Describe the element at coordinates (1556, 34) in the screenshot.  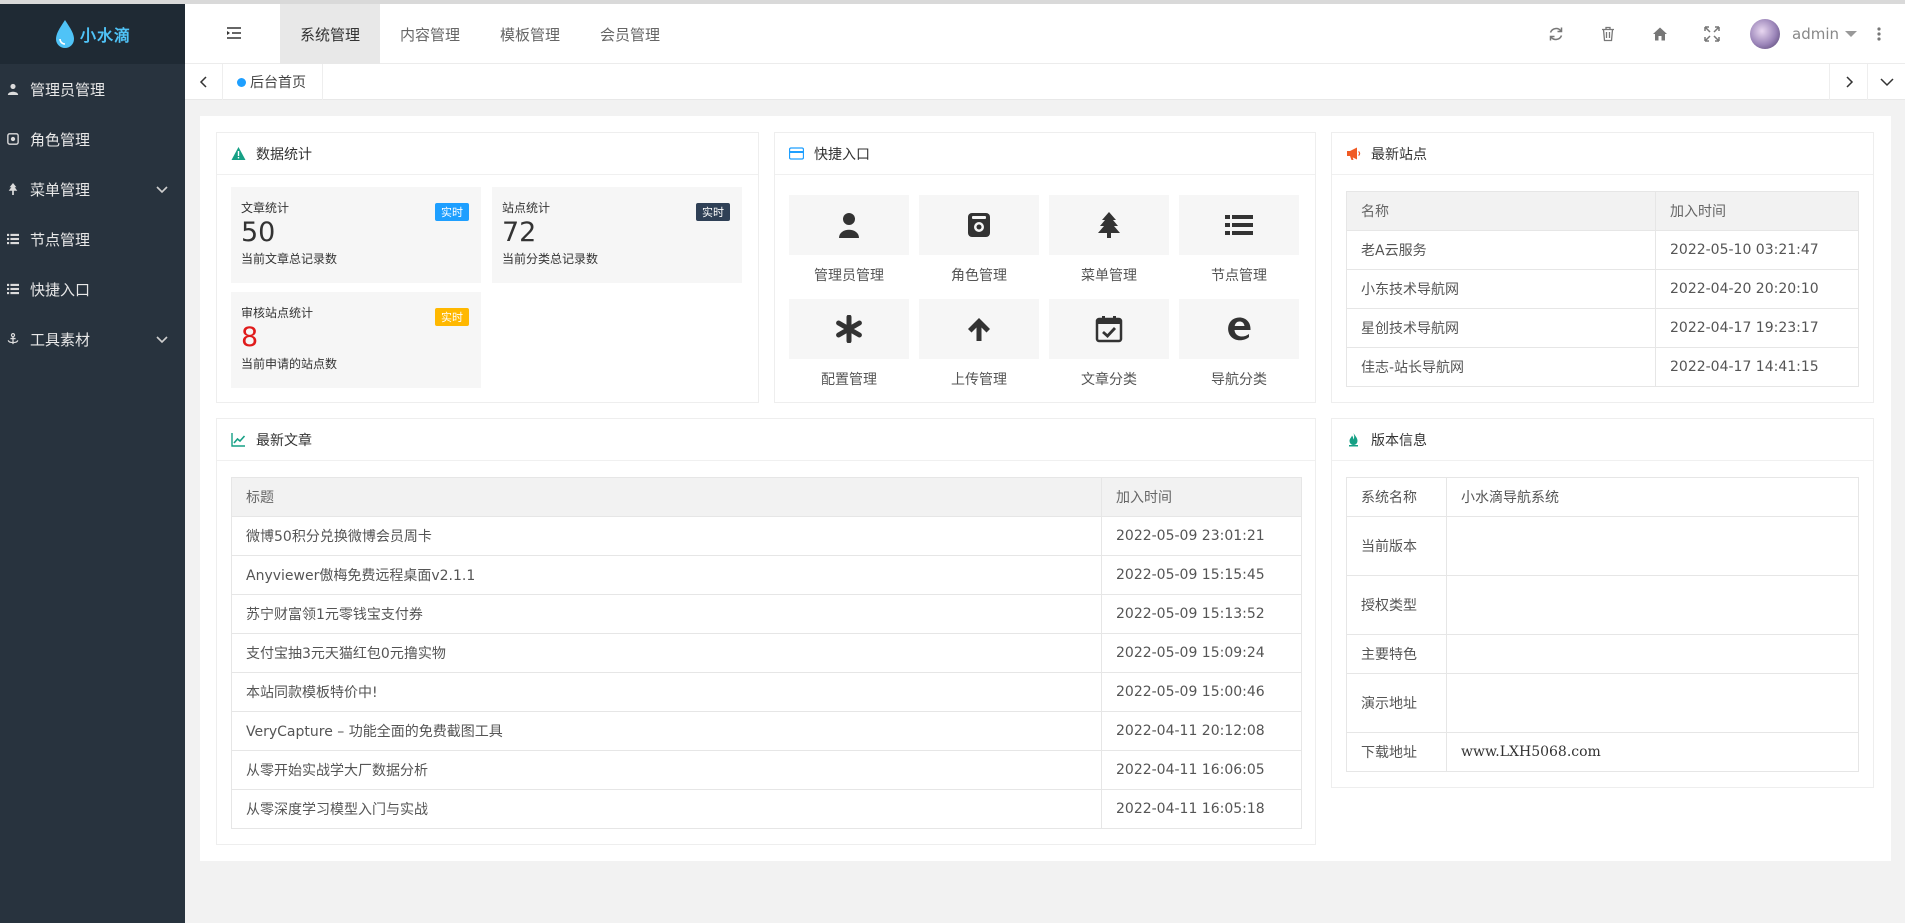
I see `refresh-button` at that location.